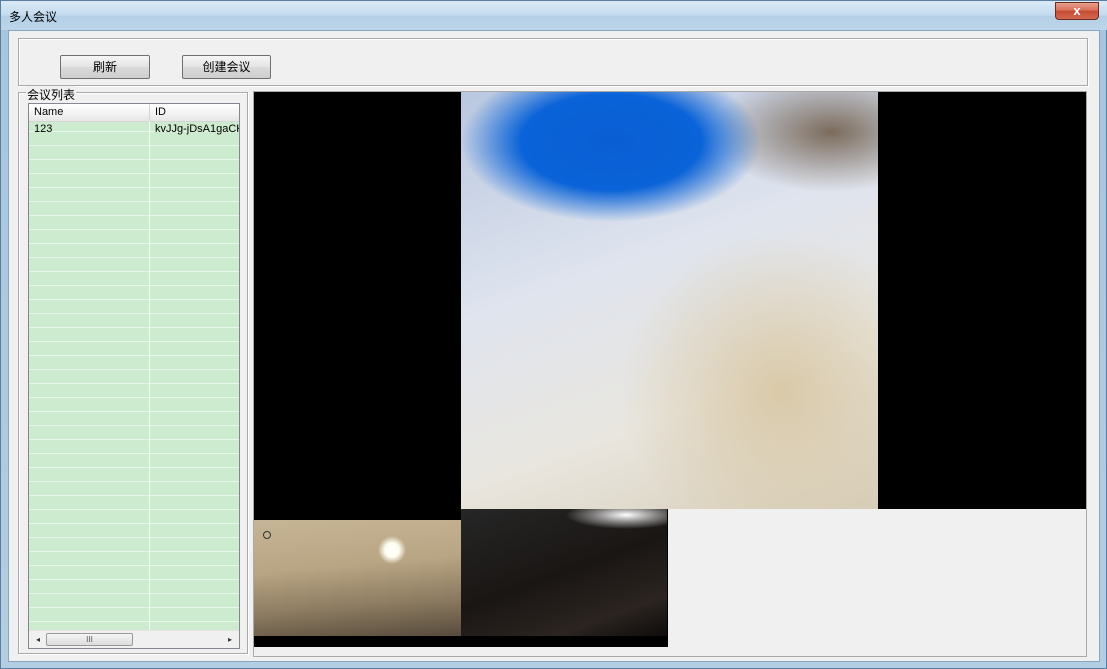  What do you see at coordinates (43, 129) in the screenshot?
I see `meeting-name-cell: 123` at bounding box center [43, 129].